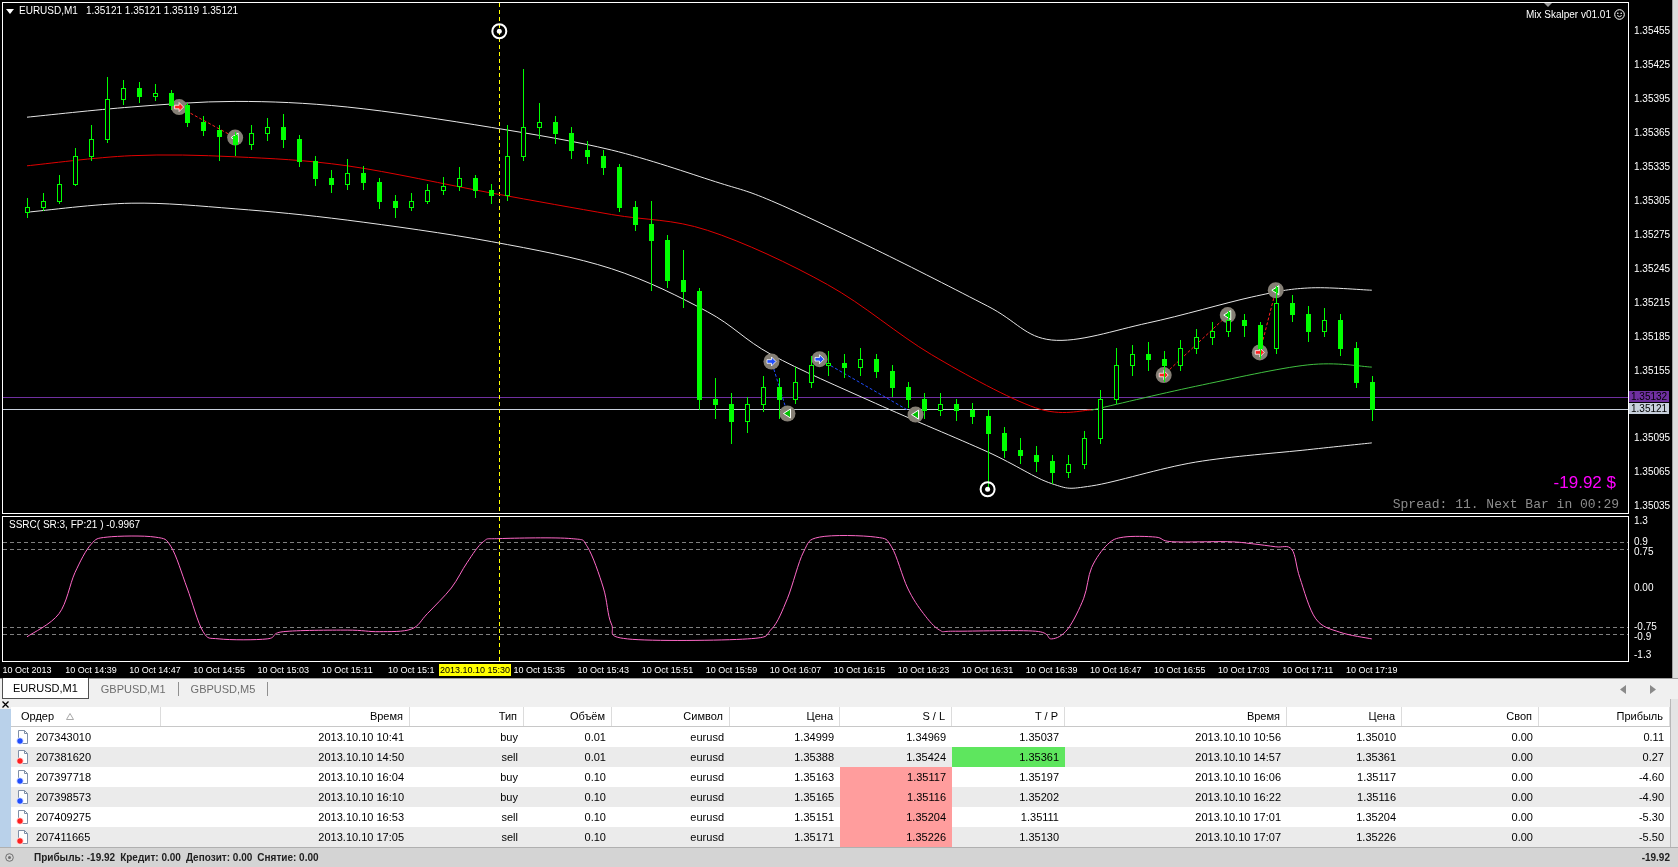 The image size is (1678, 867). Describe the element at coordinates (64, 757) in the screenshot. I see `table-cell-text: 207381620` at that location.